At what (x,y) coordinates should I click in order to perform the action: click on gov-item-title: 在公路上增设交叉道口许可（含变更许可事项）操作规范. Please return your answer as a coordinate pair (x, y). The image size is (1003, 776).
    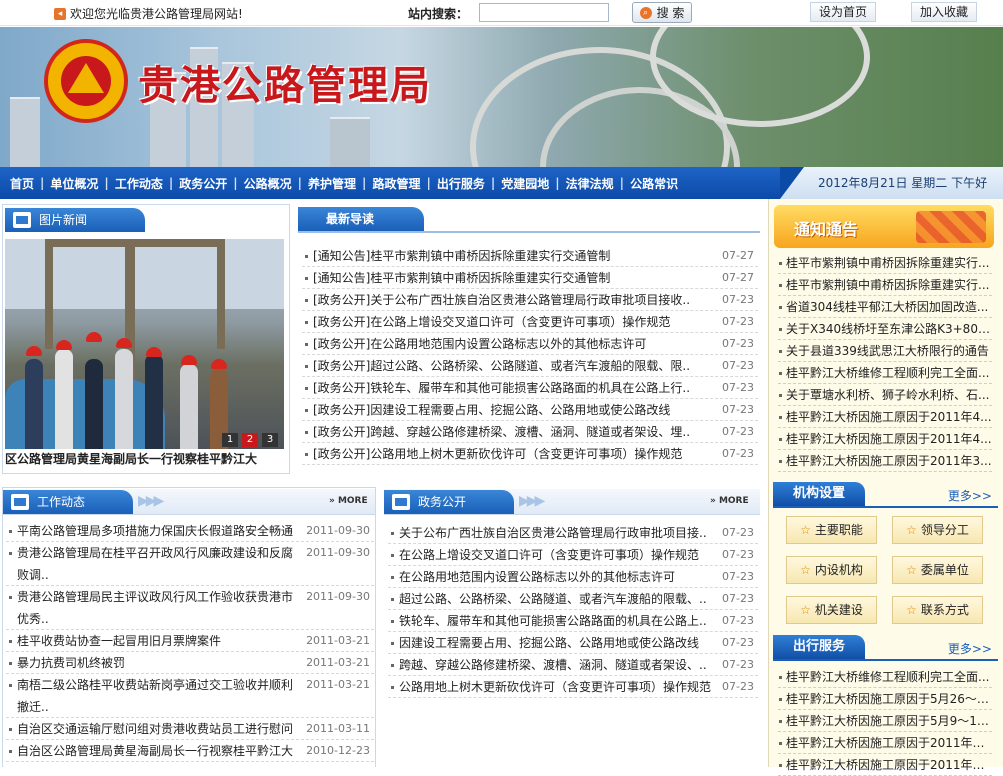
    Looking at the image, I should click on (543, 554).